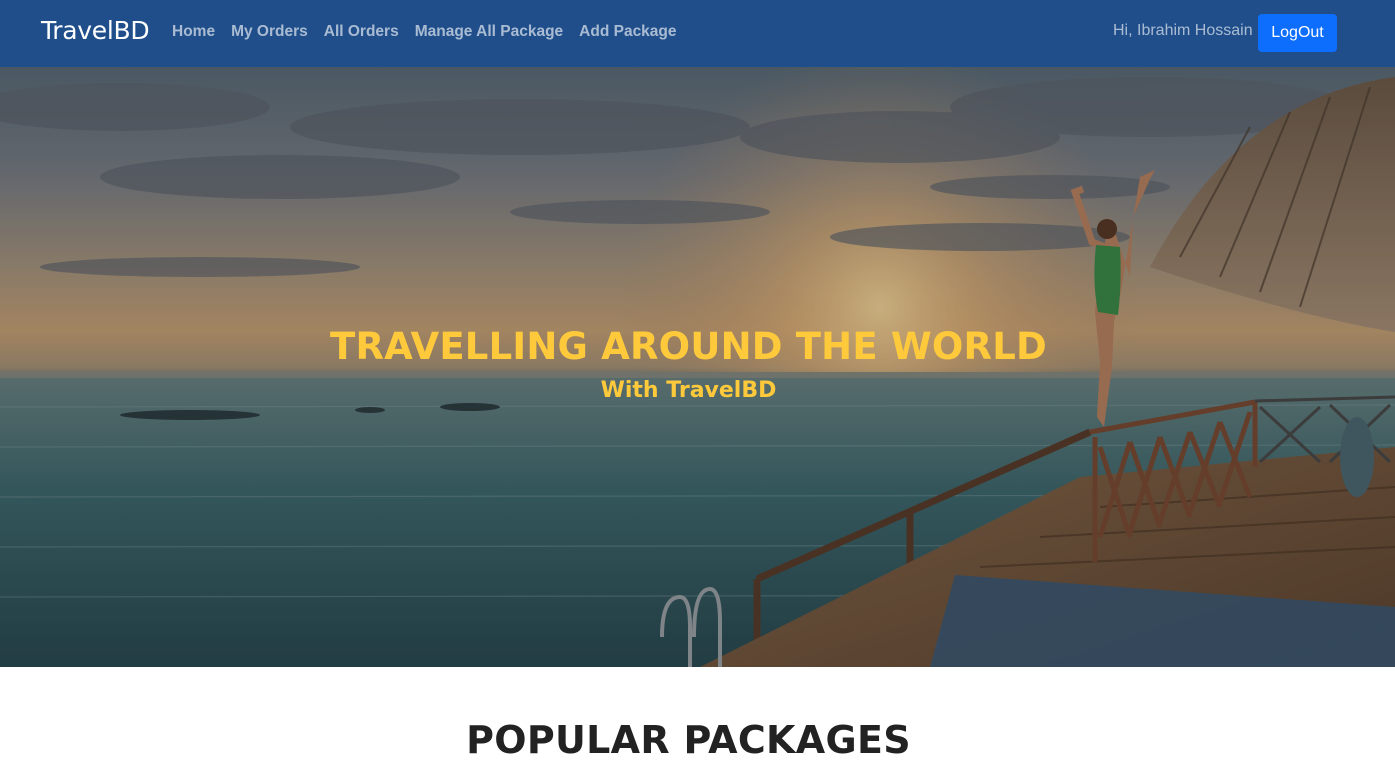  I want to click on nav-link-home: Home, so click(193, 32).